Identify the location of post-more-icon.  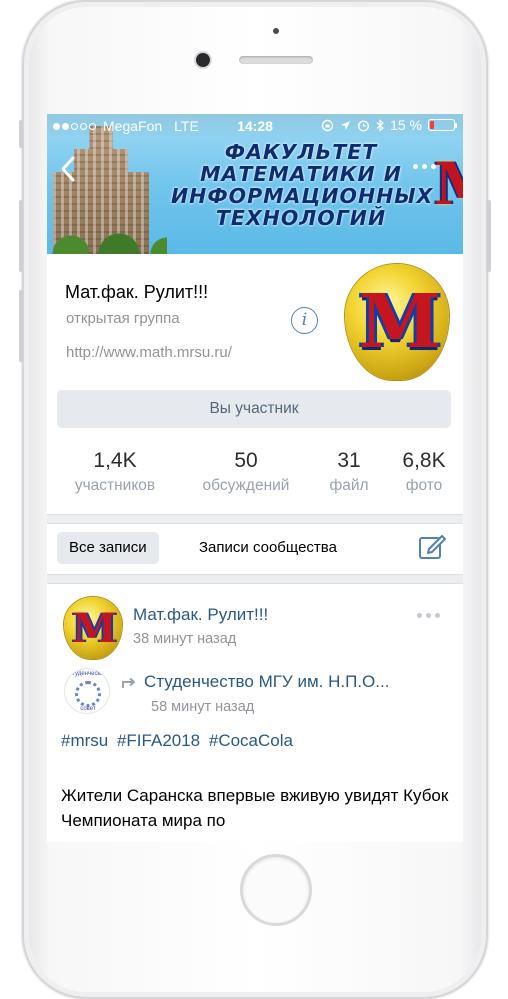
(428, 615).